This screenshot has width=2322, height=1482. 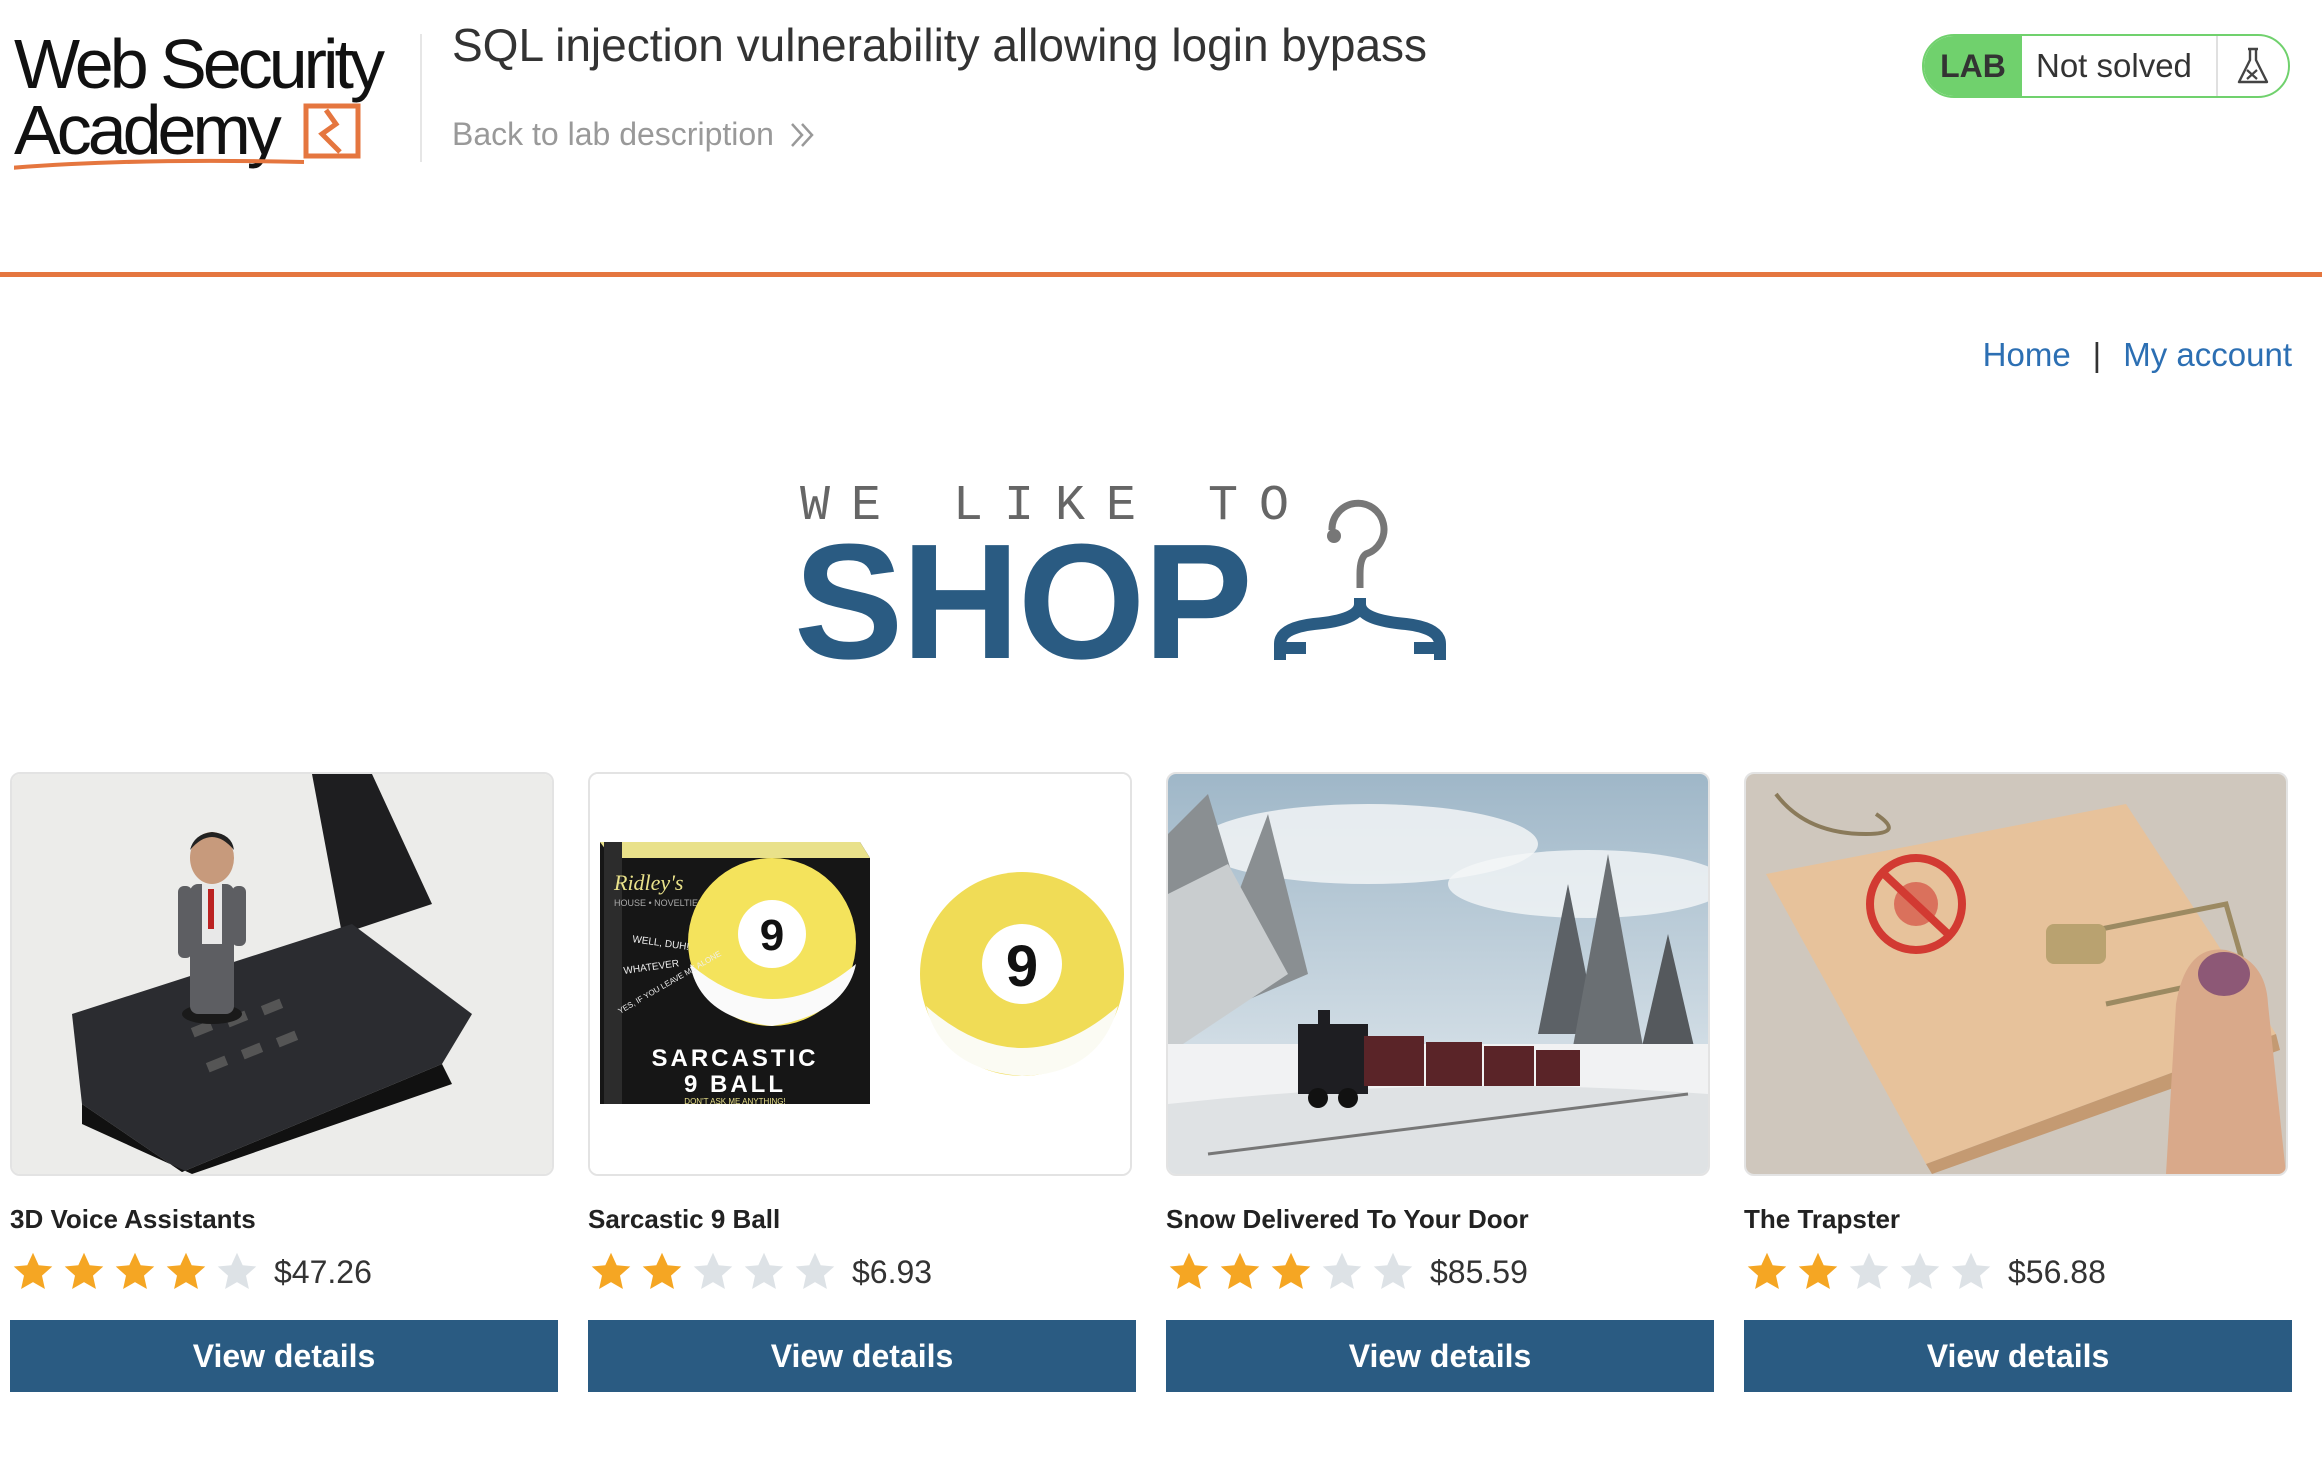 I want to click on box-title-line2: 9 BALL, so click(x=735, y=1084).